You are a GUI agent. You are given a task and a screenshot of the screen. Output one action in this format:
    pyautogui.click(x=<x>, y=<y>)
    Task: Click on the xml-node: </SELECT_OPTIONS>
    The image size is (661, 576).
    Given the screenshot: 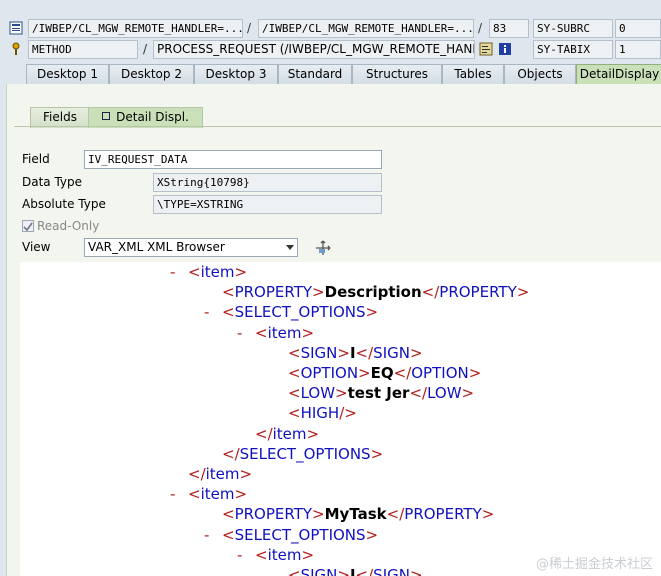 What is the action you would take?
    pyautogui.click(x=302, y=454)
    